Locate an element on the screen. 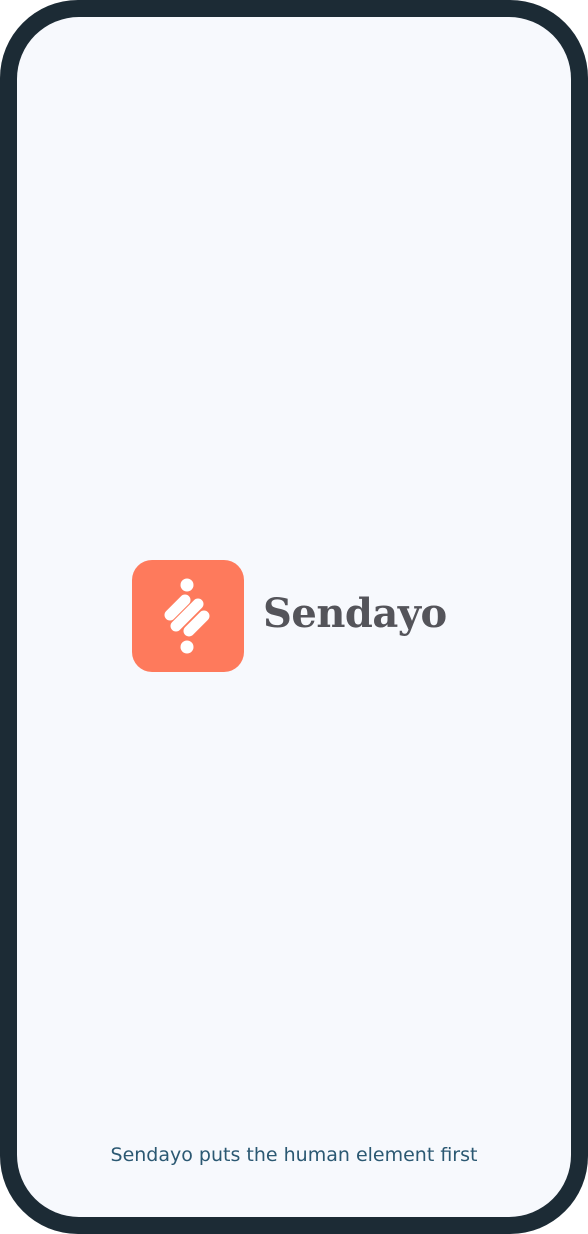 This screenshot has height=1234, width=588. app-wordmark: Sendayo is located at coordinates (355, 613).